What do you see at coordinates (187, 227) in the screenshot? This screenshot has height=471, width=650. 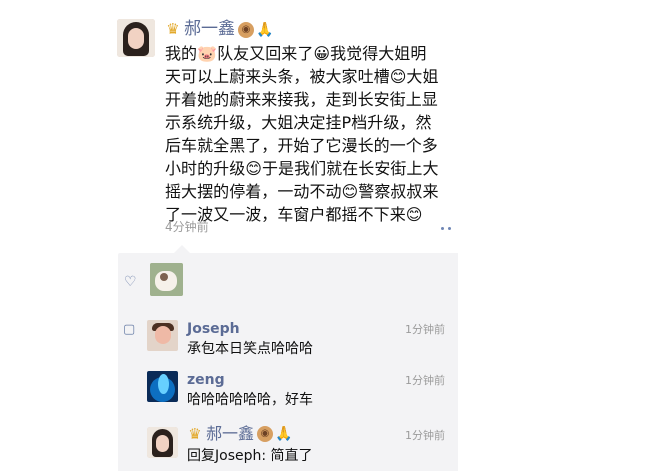 I see `post-time: 4分钟前` at bounding box center [187, 227].